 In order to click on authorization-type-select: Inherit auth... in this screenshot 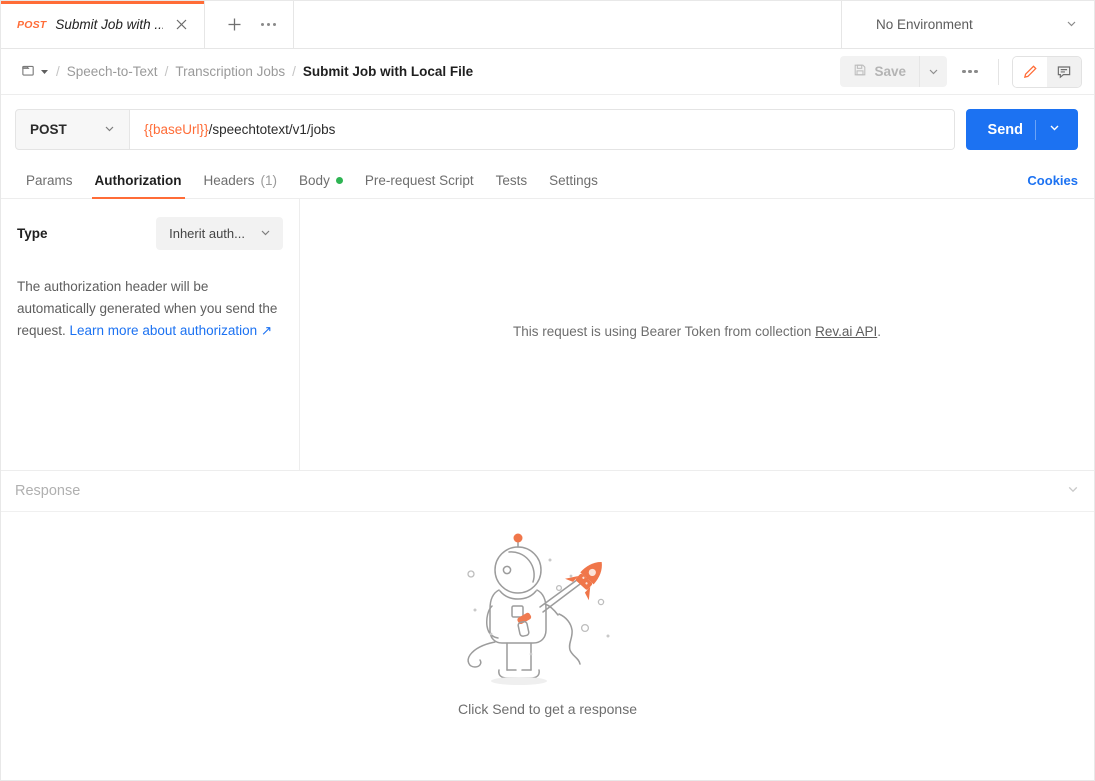, I will do `click(219, 233)`.